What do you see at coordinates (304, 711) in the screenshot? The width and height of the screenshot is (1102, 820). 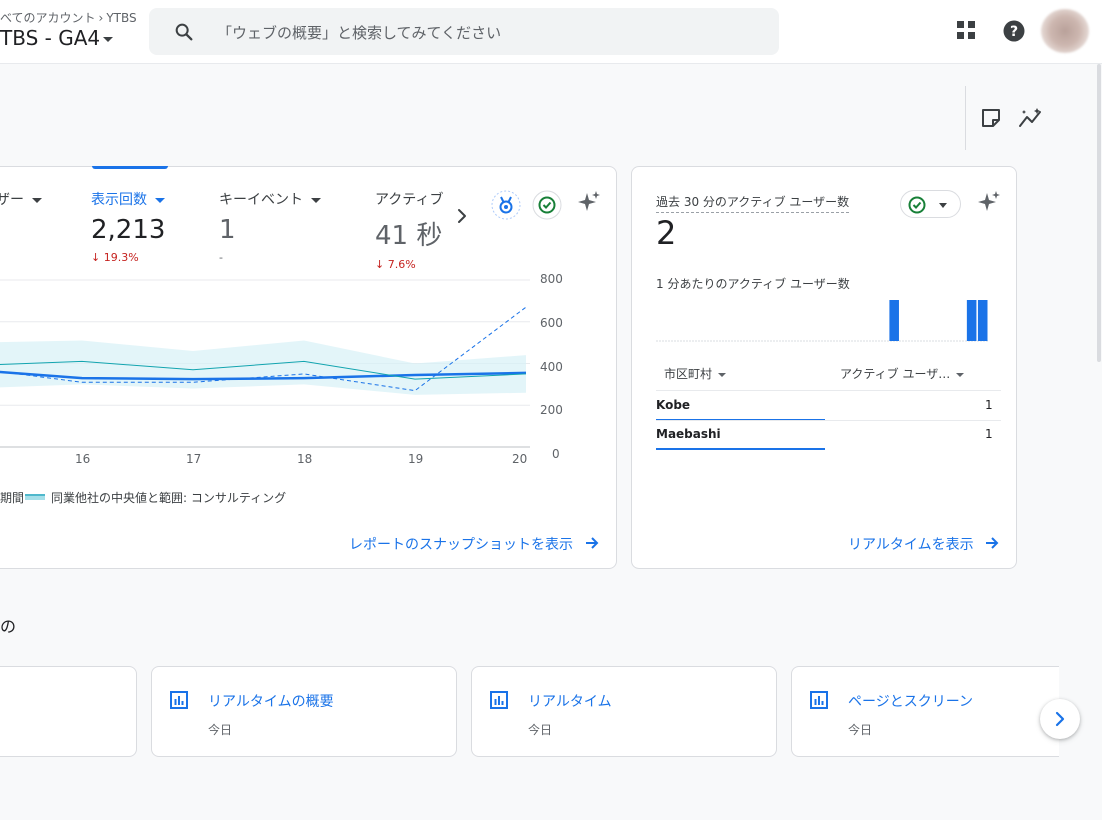 I see `quick-access-card: リアルタイムの概要 今日` at bounding box center [304, 711].